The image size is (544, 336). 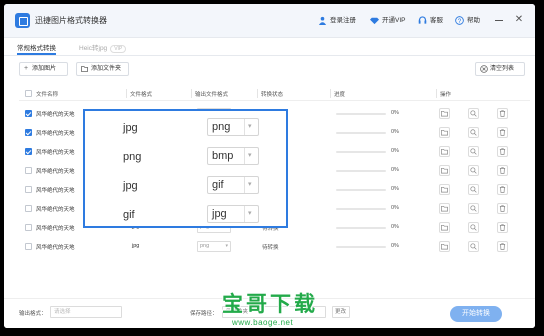 What do you see at coordinates (212, 95) in the screenshot?
I see `col-output-format: 输出文件格式` at bounding box center [212, 95].